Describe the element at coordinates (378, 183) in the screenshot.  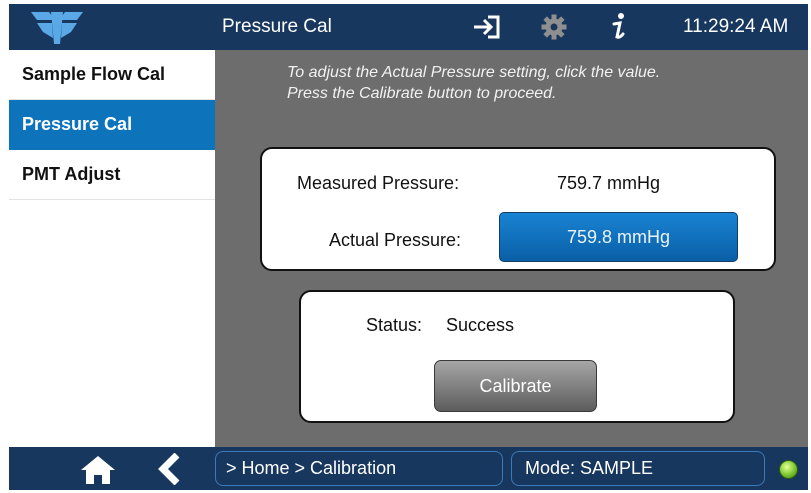
I see `measured-pressure-label: Measured Pressure:` at that location.